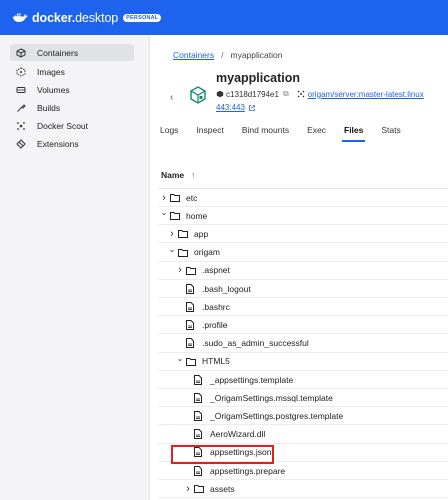 This screenshot has height=500, width=448. Describe the element at coordinates (303, 198) in the screenshot. I see `folder-row: › etc` at that location.